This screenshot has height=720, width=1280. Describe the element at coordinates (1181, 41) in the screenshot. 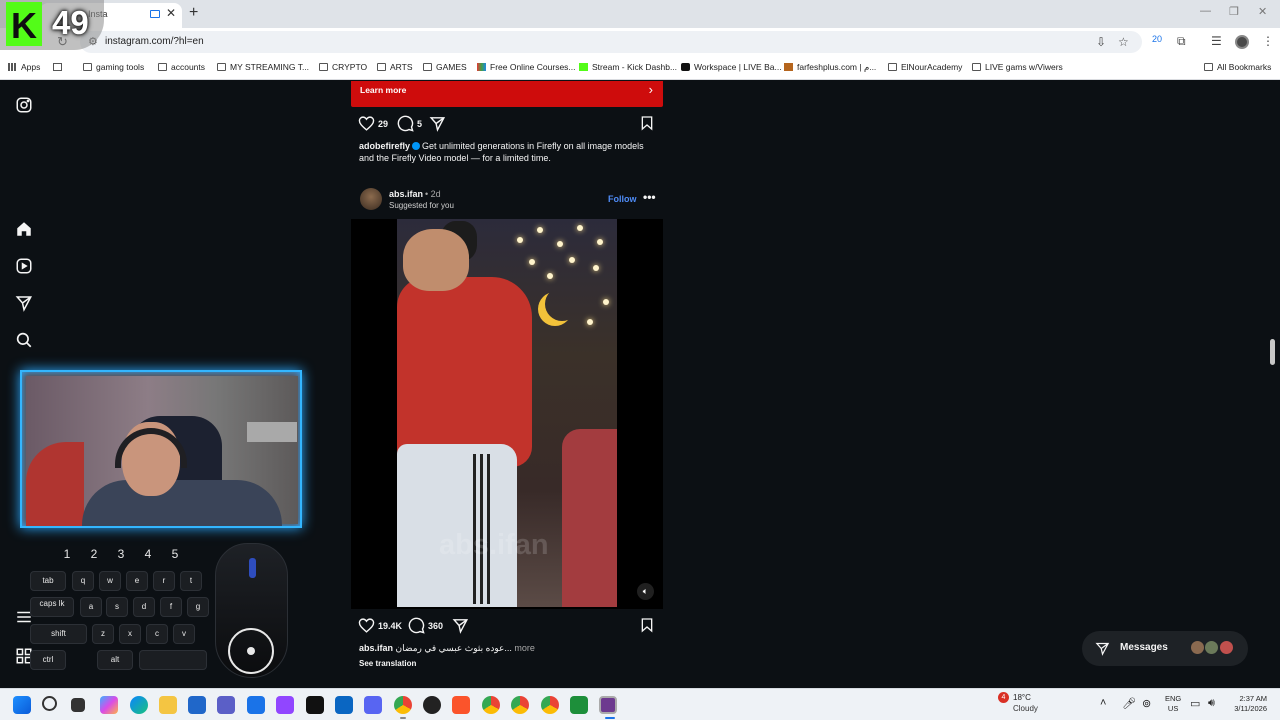

I see `extensions-icon: ⧉` at that location.